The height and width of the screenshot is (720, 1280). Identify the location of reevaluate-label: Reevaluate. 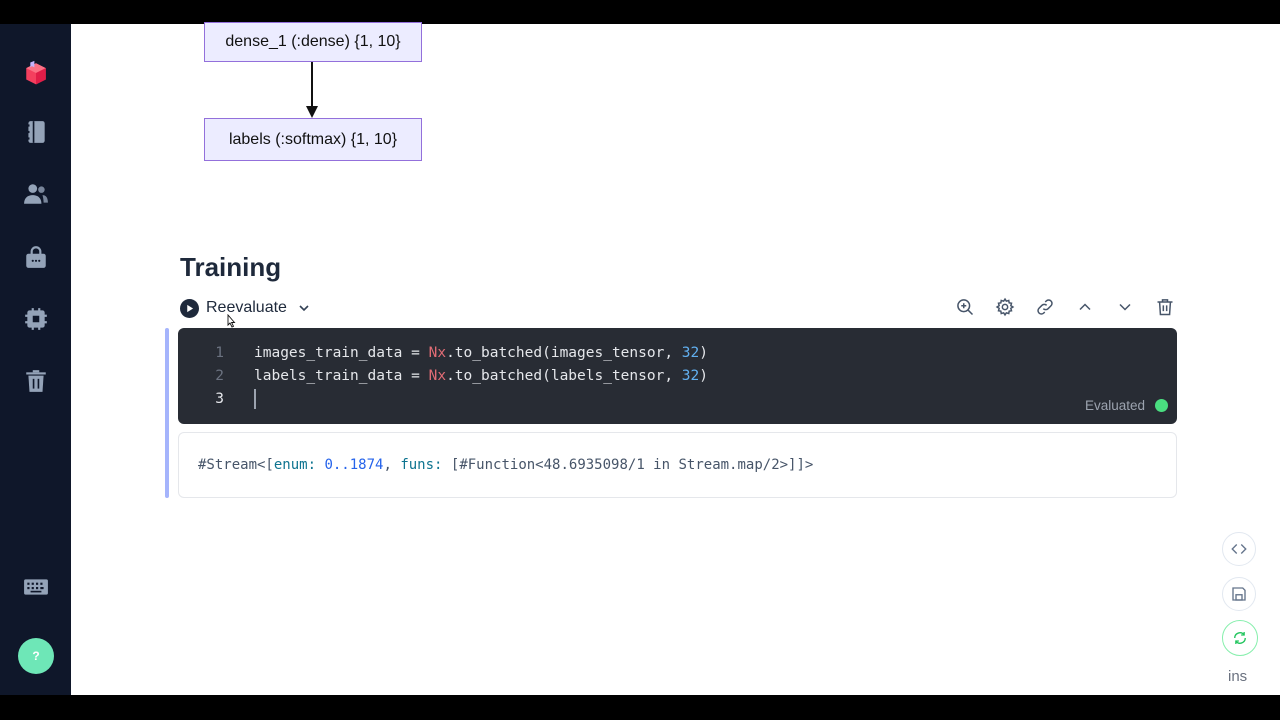
(246, 307).